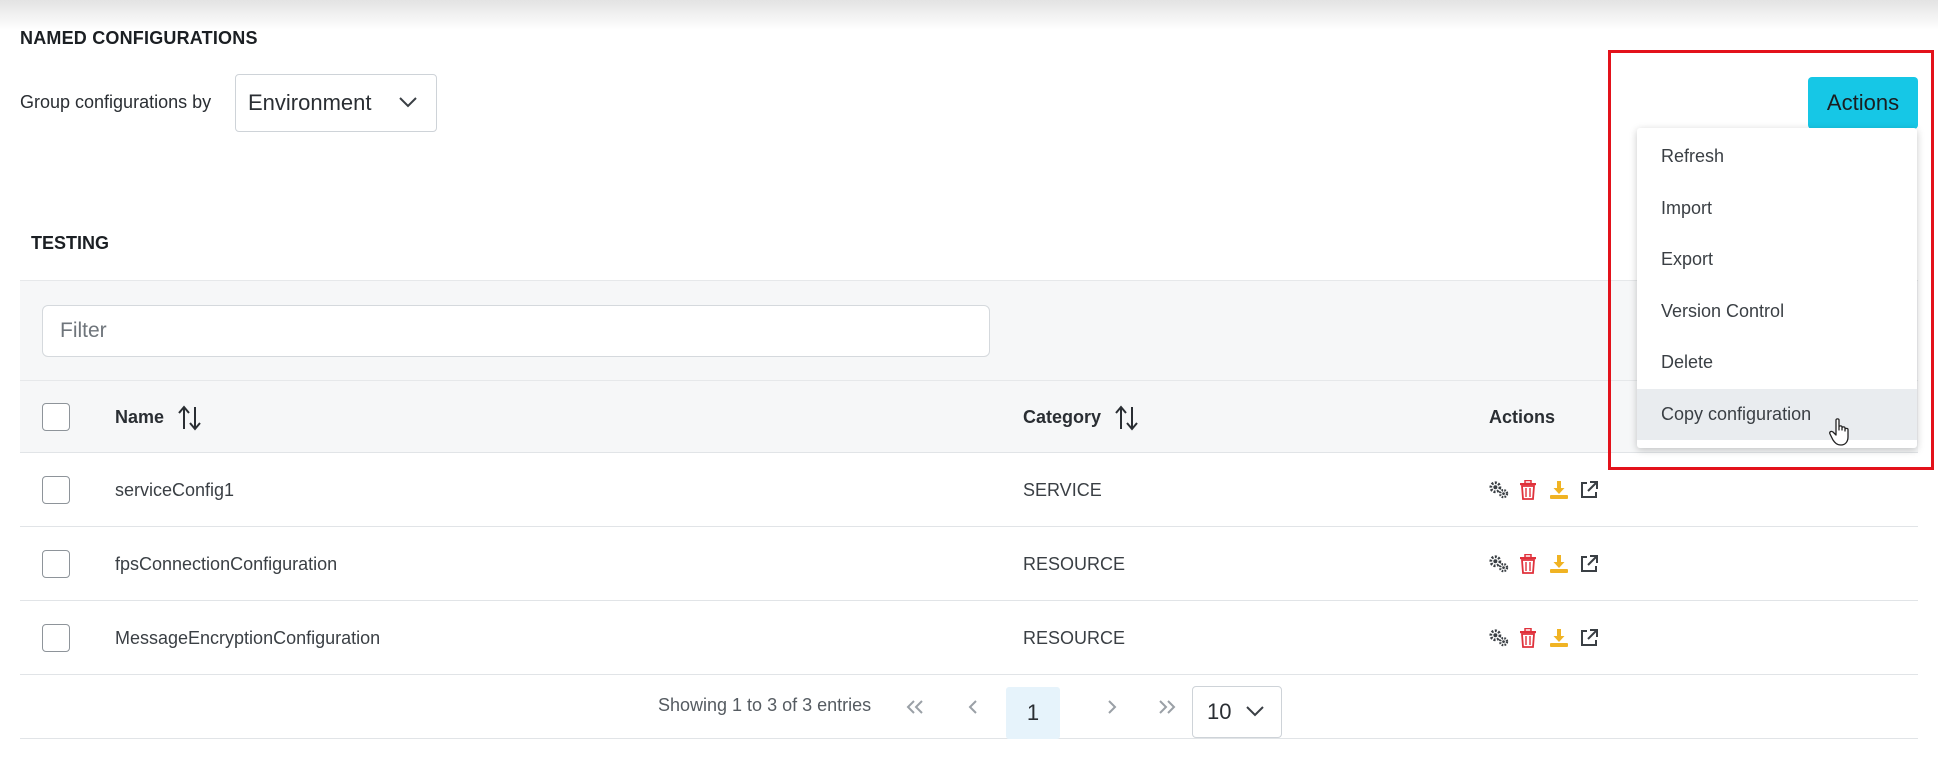  I want to click on filter-bar, so click(969, 330).